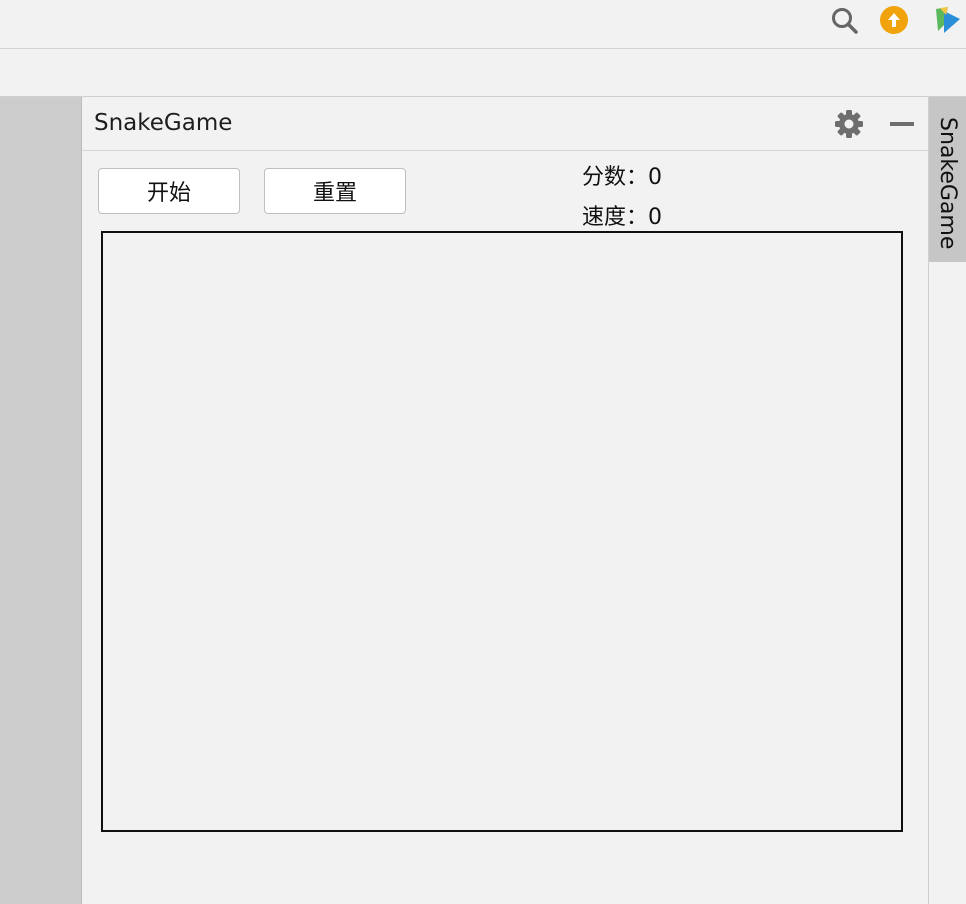 This screenshot has width=966, height=904. What do you see at coordinates (844, 20) in the screenshot?
I see `search-icon` at bounding box center [844, 20].